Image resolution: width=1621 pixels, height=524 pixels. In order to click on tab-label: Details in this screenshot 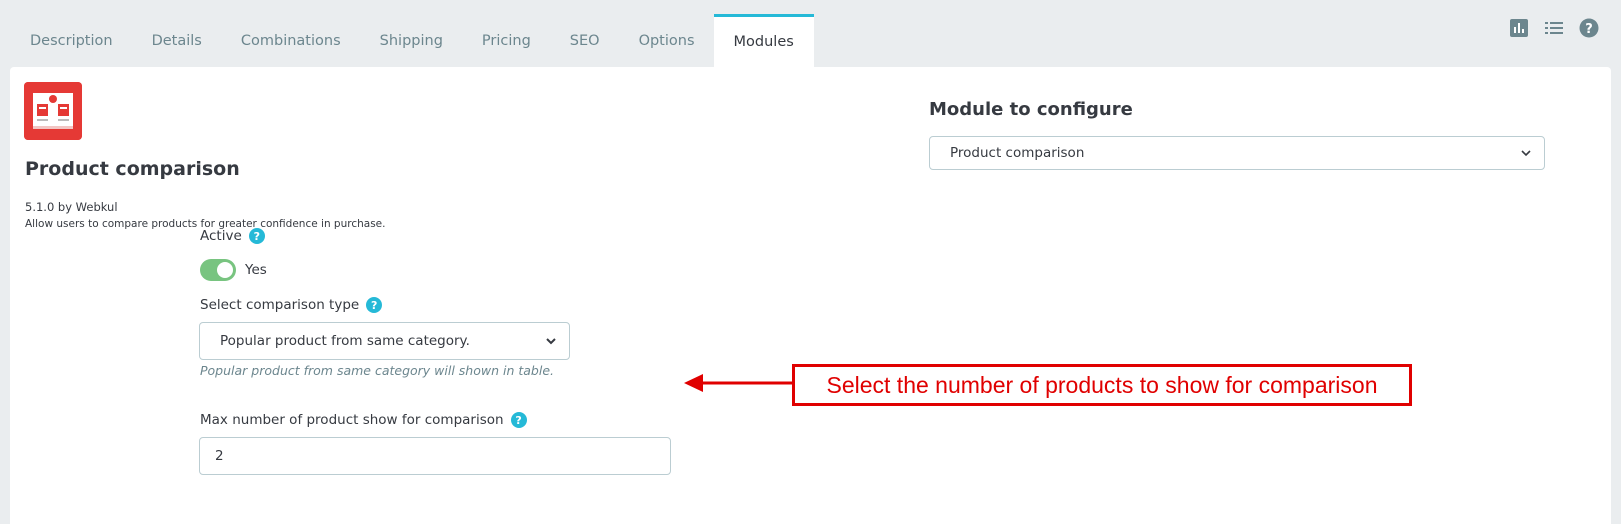, I will do `click(176, 40)`.